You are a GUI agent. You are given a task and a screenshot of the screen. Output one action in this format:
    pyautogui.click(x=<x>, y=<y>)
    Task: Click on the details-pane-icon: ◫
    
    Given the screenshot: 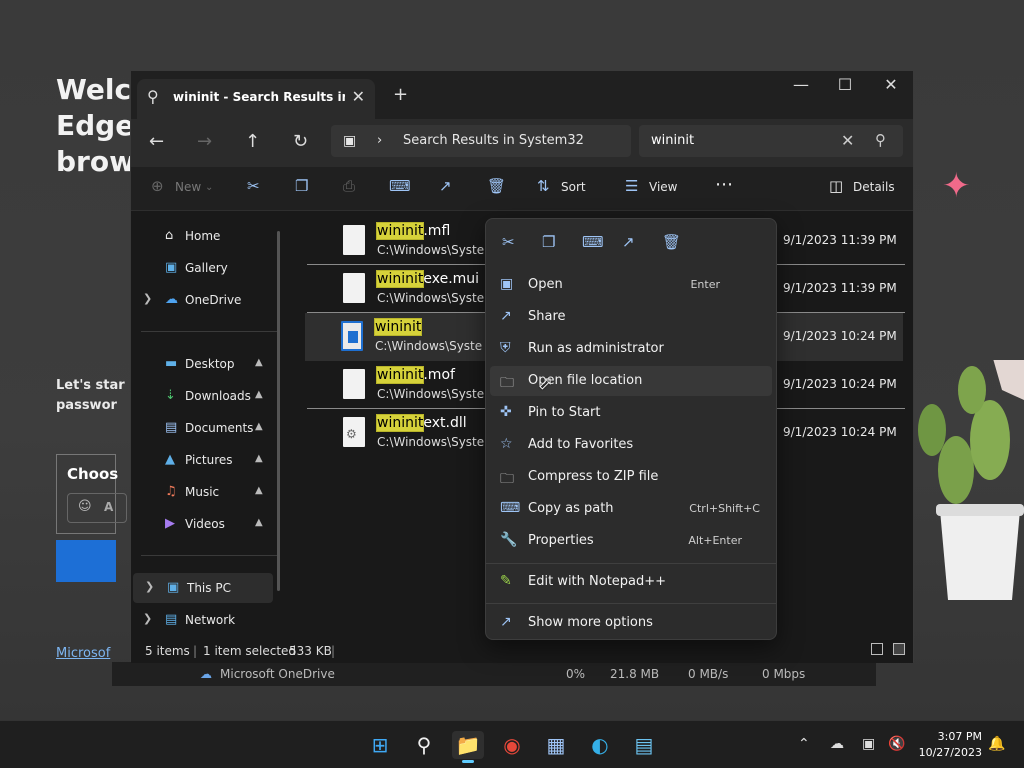 What is the action you would take?
    pyautogui.click(x=836, y=186)
    